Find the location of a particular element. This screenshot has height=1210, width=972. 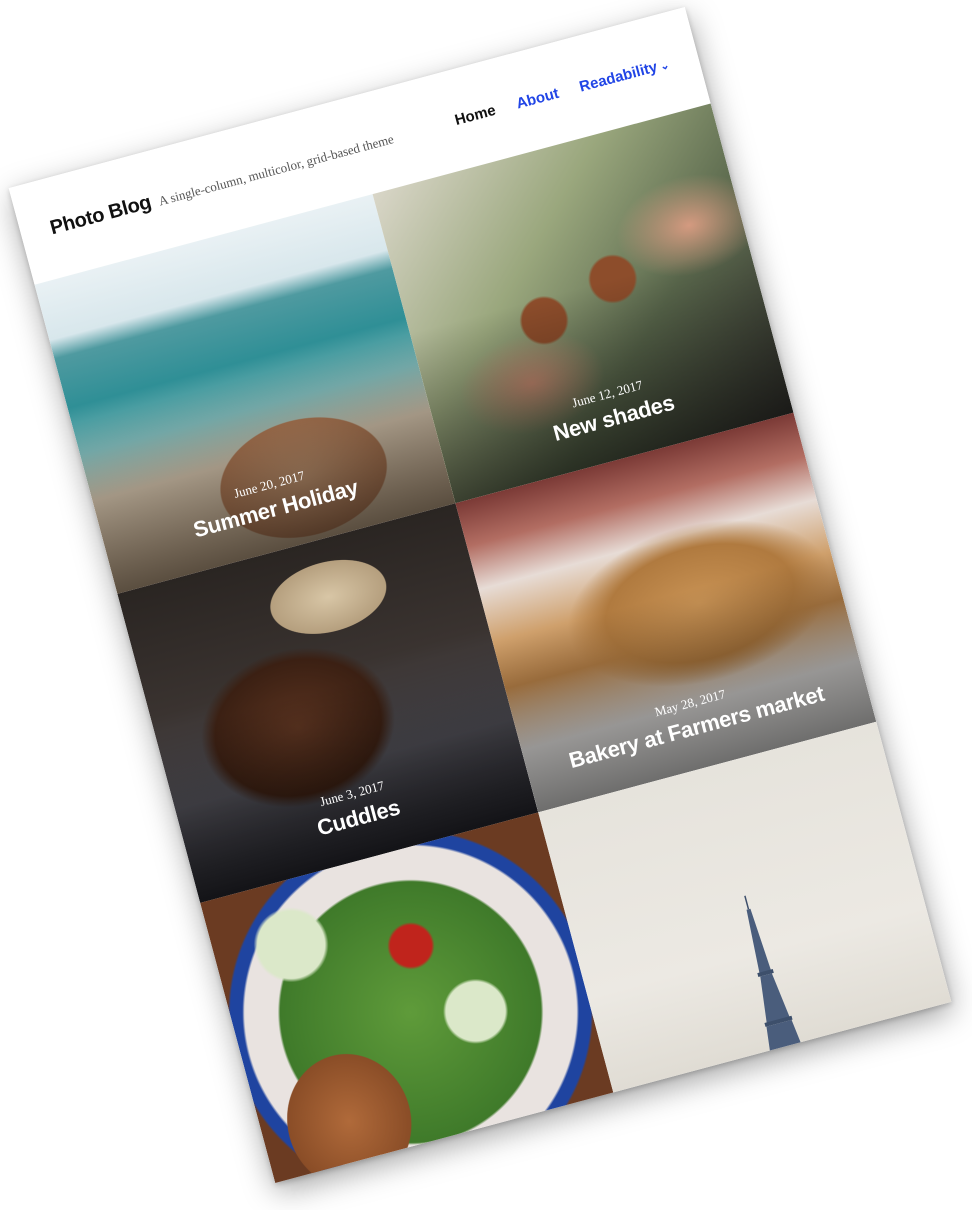

chevron-down-icon: ⌄ is located at coordinates (664, 65).